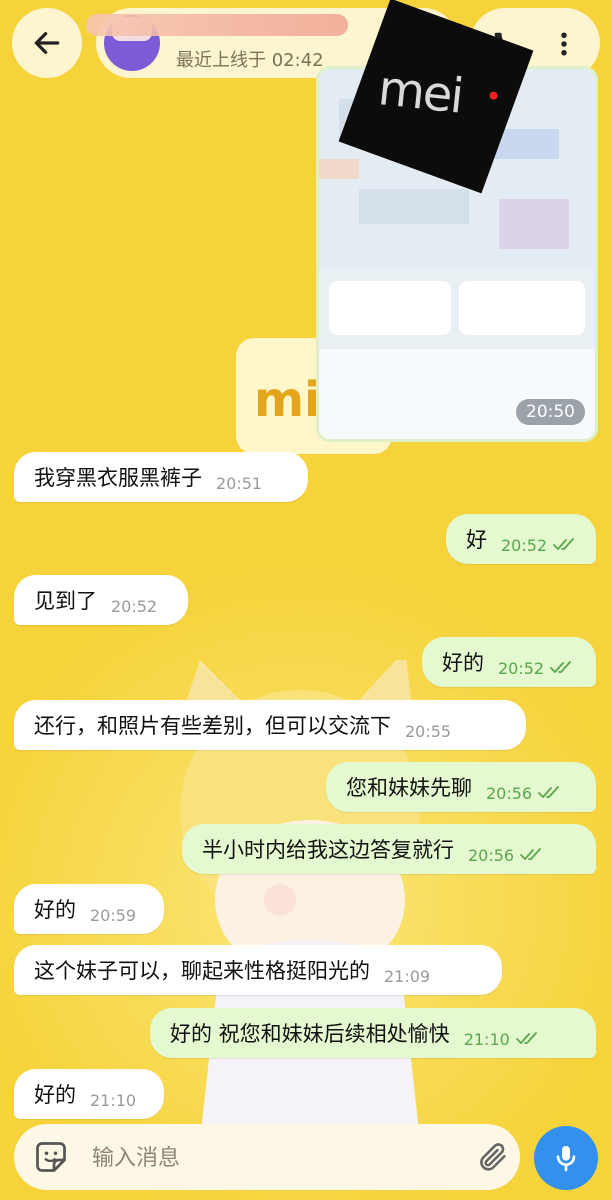 This screenshot has height=1200, width=612. I want to click on incoming-message: 好的 20:59, so click(89, 909).